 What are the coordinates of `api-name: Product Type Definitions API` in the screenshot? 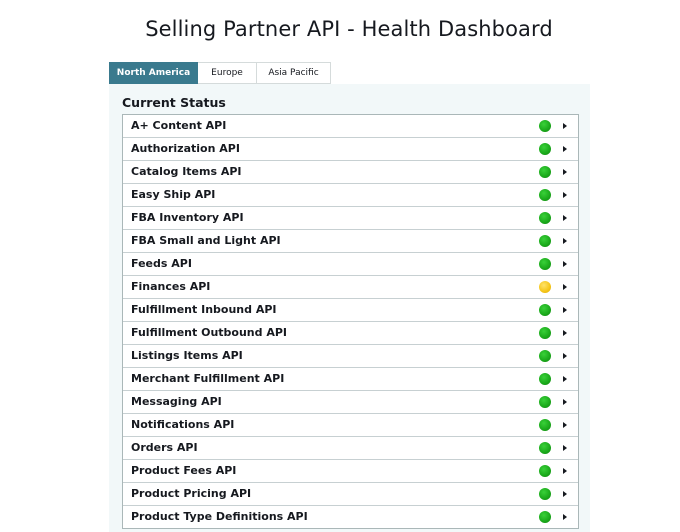 It's located at (219, 516).